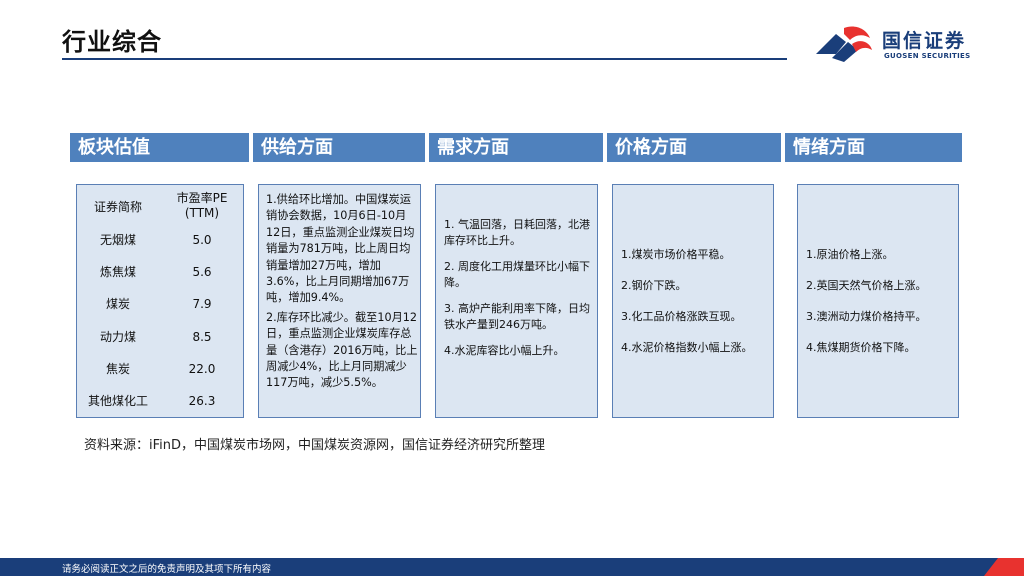  Describe the element at coordinates (202, 272) in the screenshot. I see `table-cell-pe: 5.6` at that location.